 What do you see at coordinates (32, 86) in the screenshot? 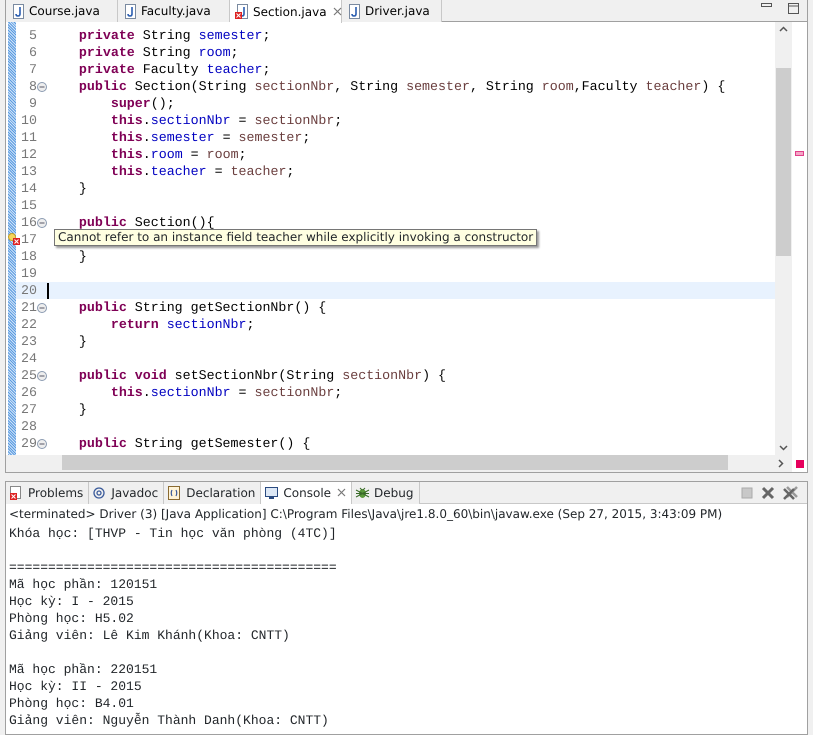
I see `line-number: 8` at bounding box center [32, 86].